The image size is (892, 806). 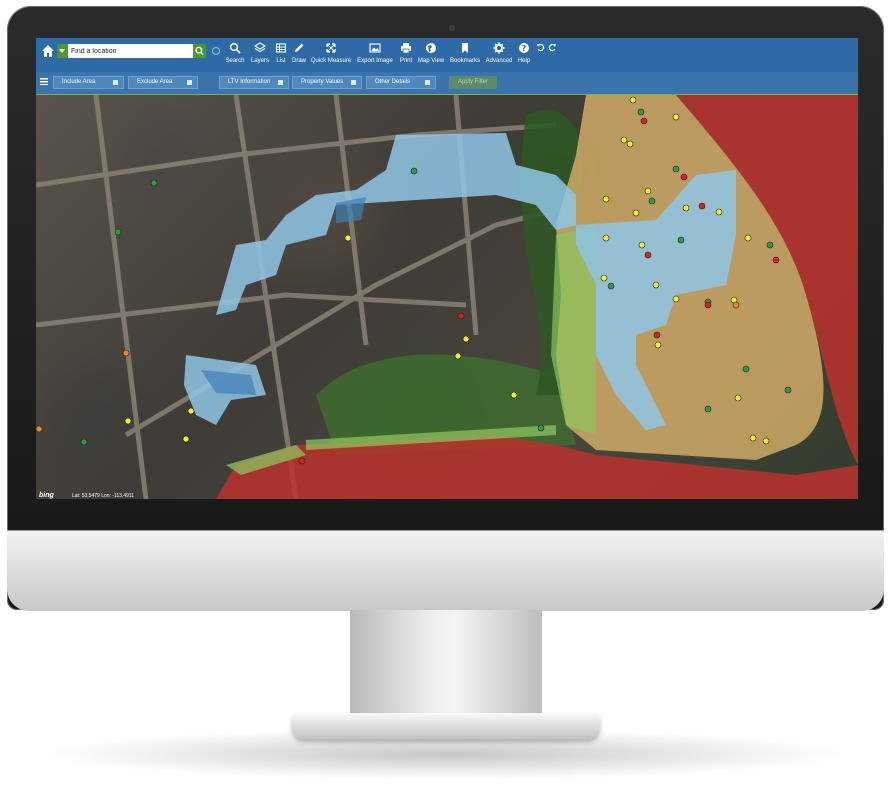 What do you see at coordinates (130, 51) in the screenshot?
I see `location-search-input` at bounding box center [130, 51].